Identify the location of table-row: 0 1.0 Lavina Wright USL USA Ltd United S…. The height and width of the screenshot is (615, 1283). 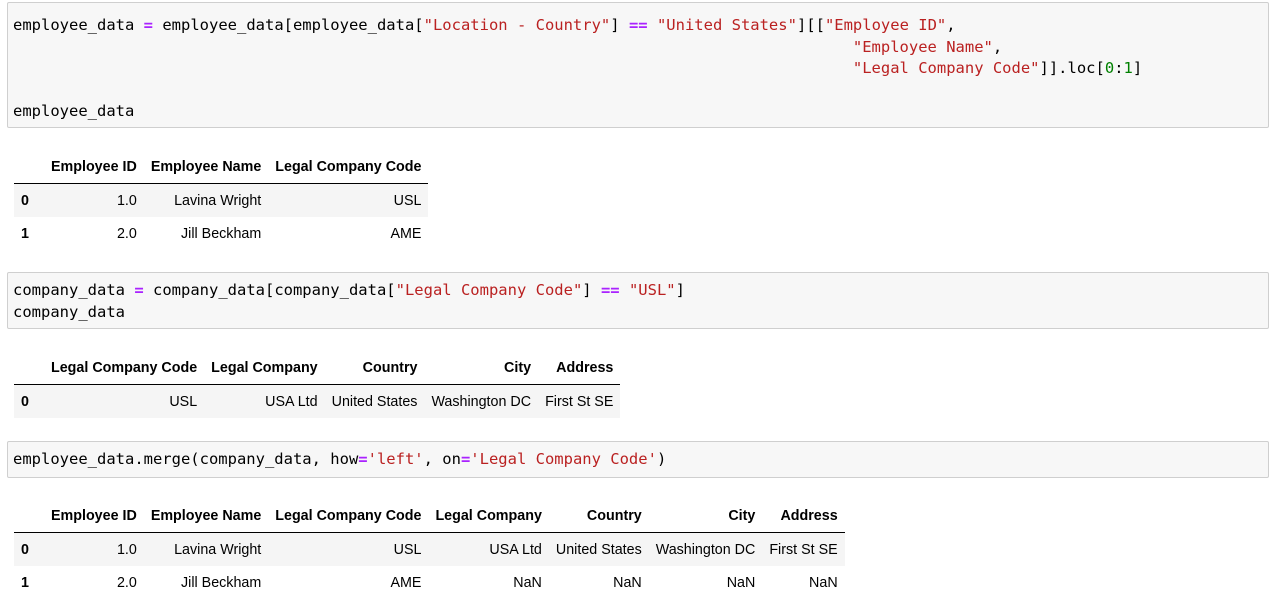
(429, 549).